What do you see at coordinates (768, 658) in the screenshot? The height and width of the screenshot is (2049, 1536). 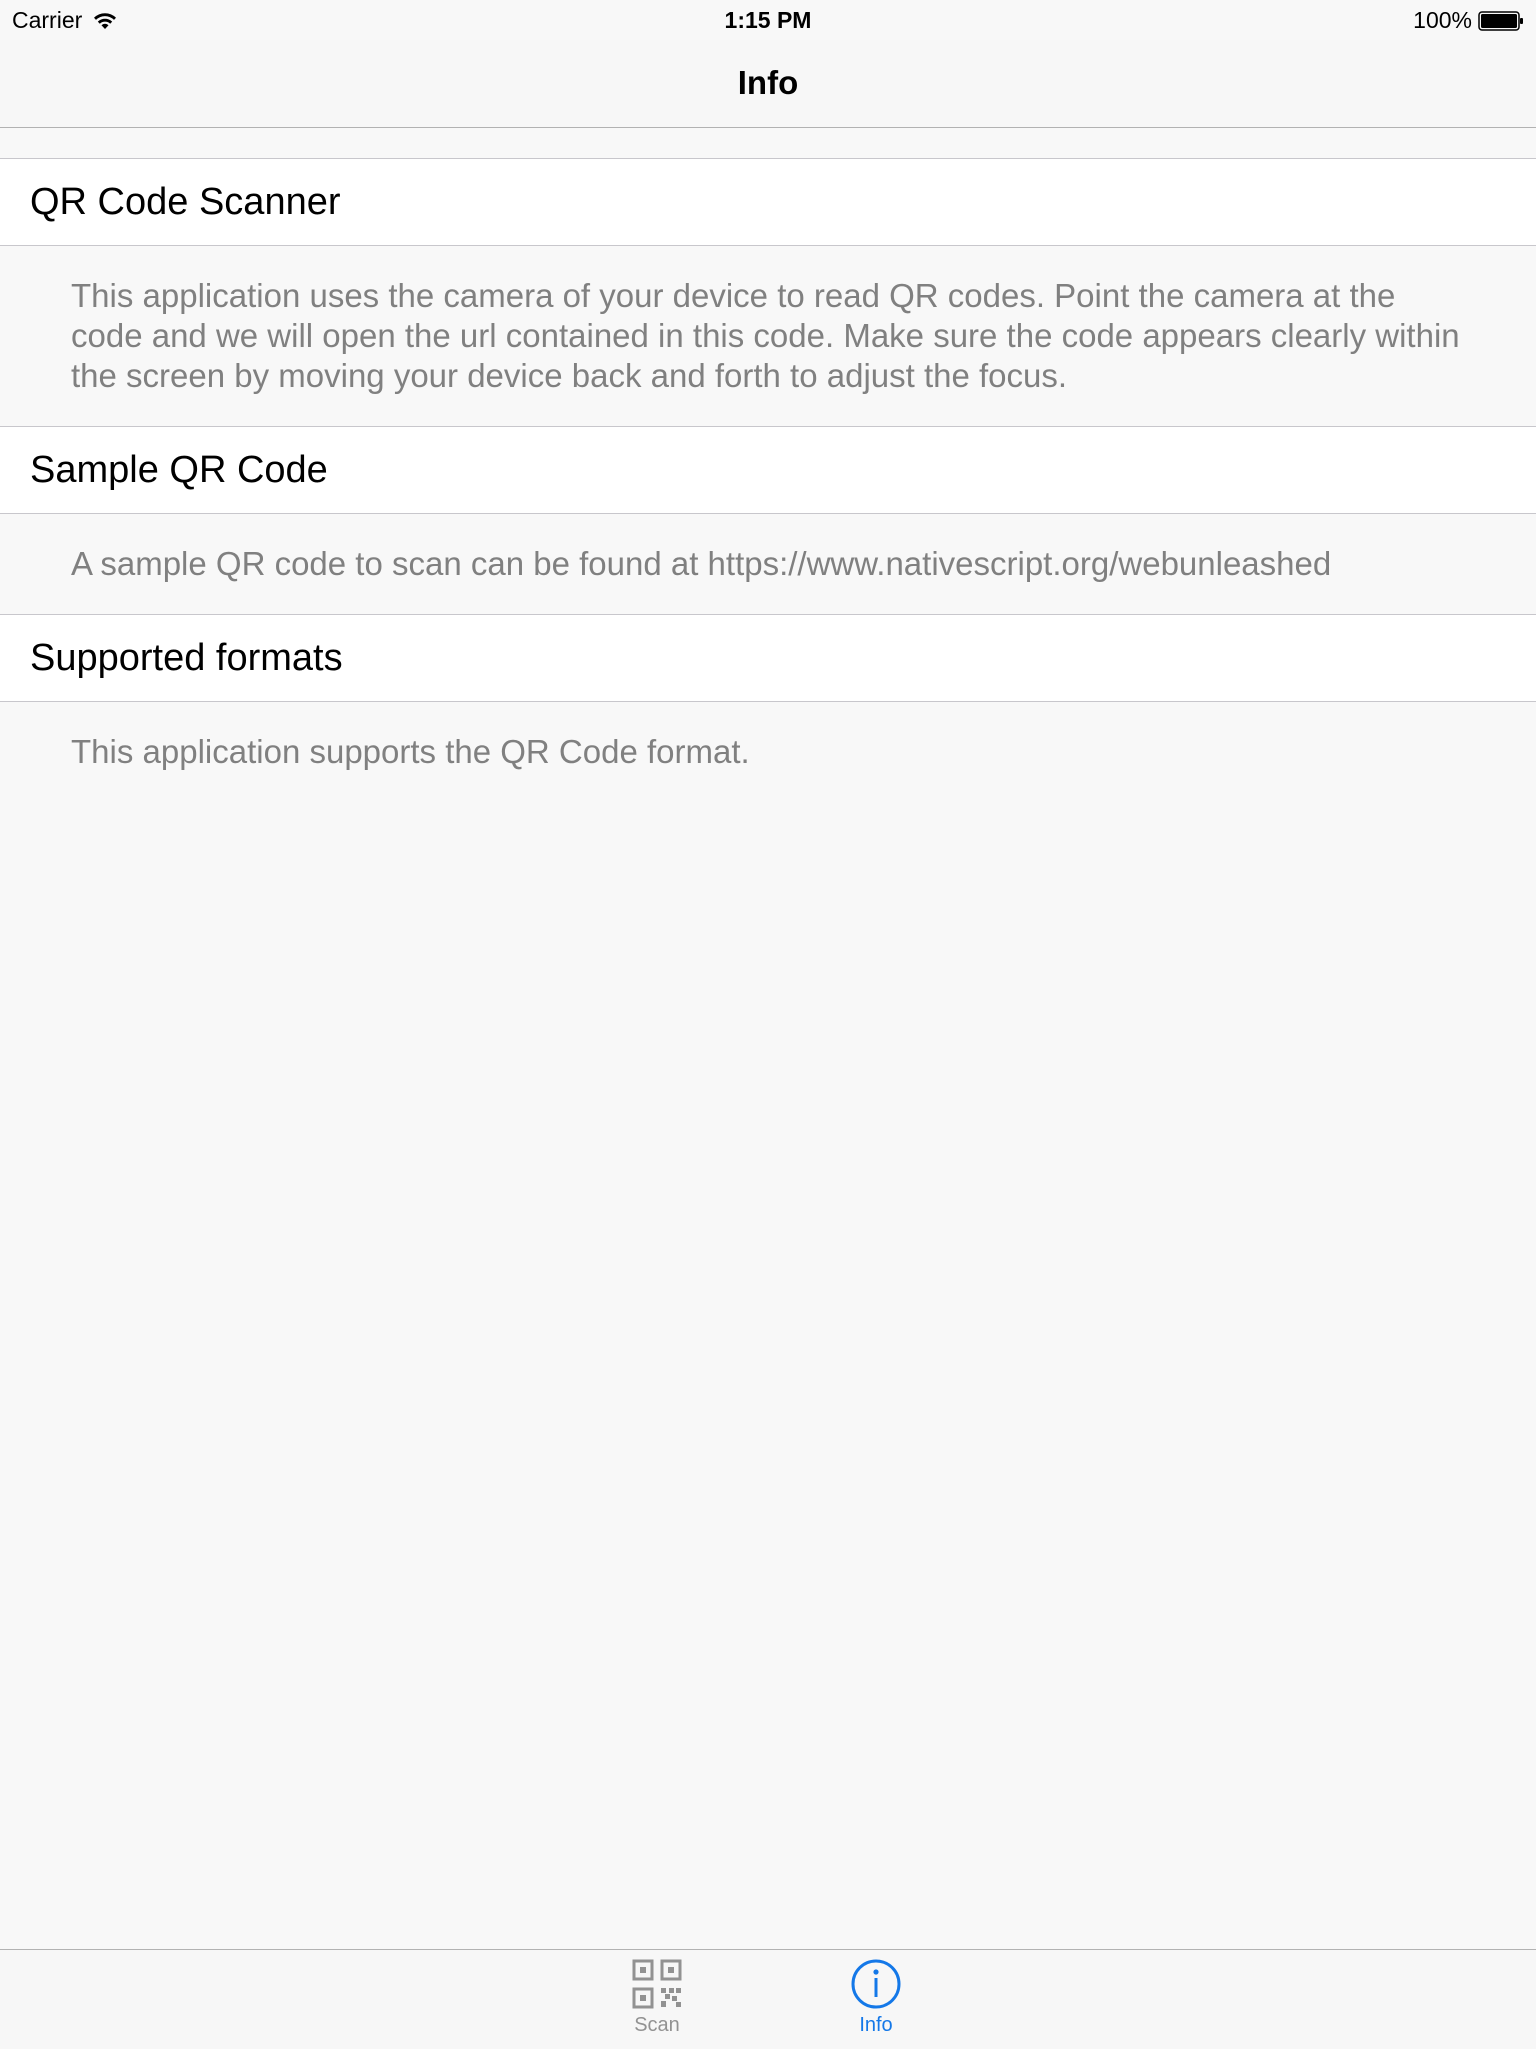 I see `section-header-supported-formats: Supported formats` at bounding box center [768, 658].